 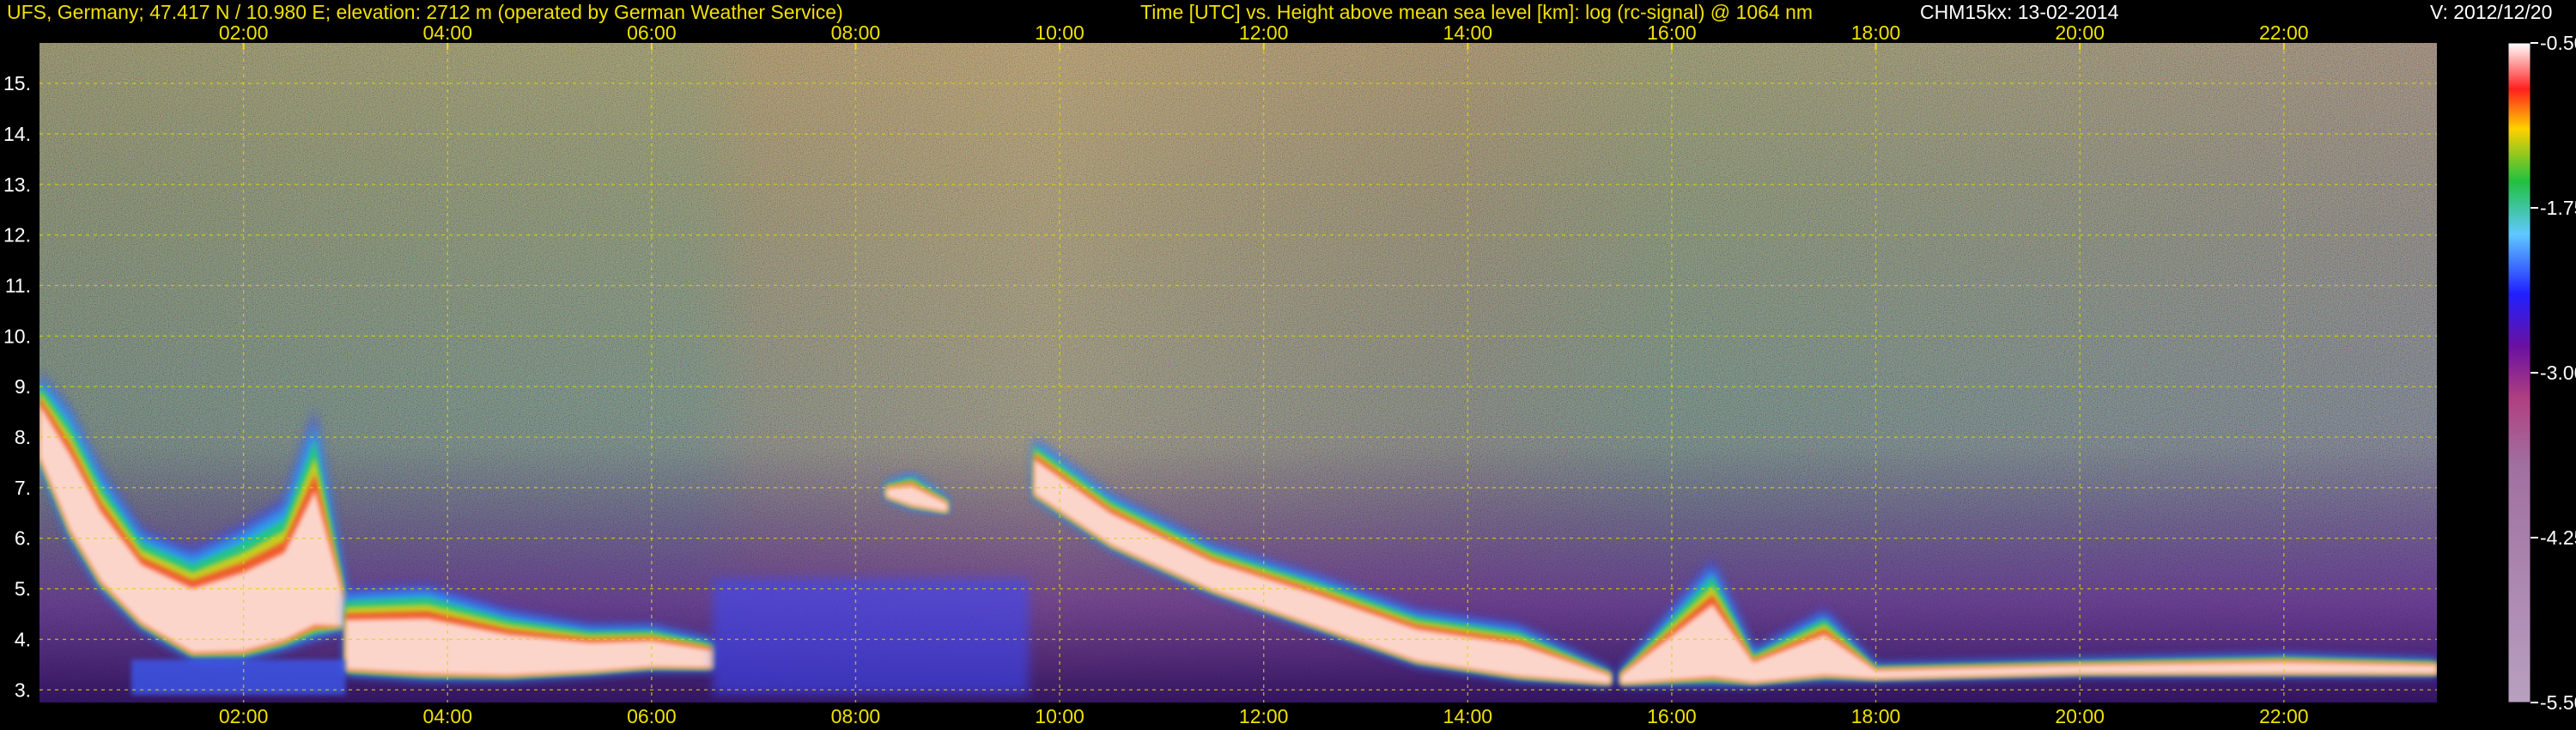 What do you see at coordinates (2284, 32) in the screenshot?
I see `x-tick-label-top: 22:00` at bounding box center [2284, 32].